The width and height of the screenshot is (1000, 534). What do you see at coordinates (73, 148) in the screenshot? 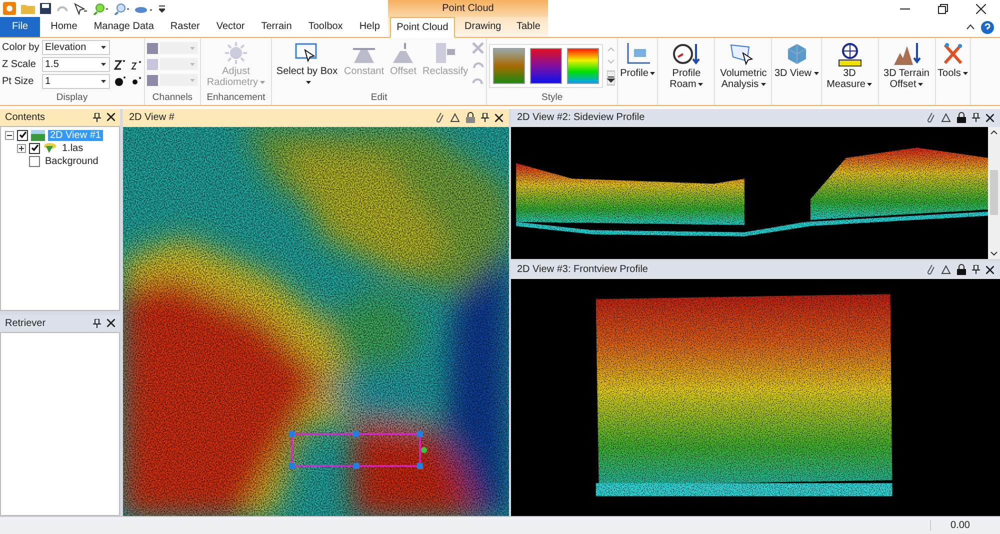
I see `tree-item: 1.las` at bounding box center [73, 148].